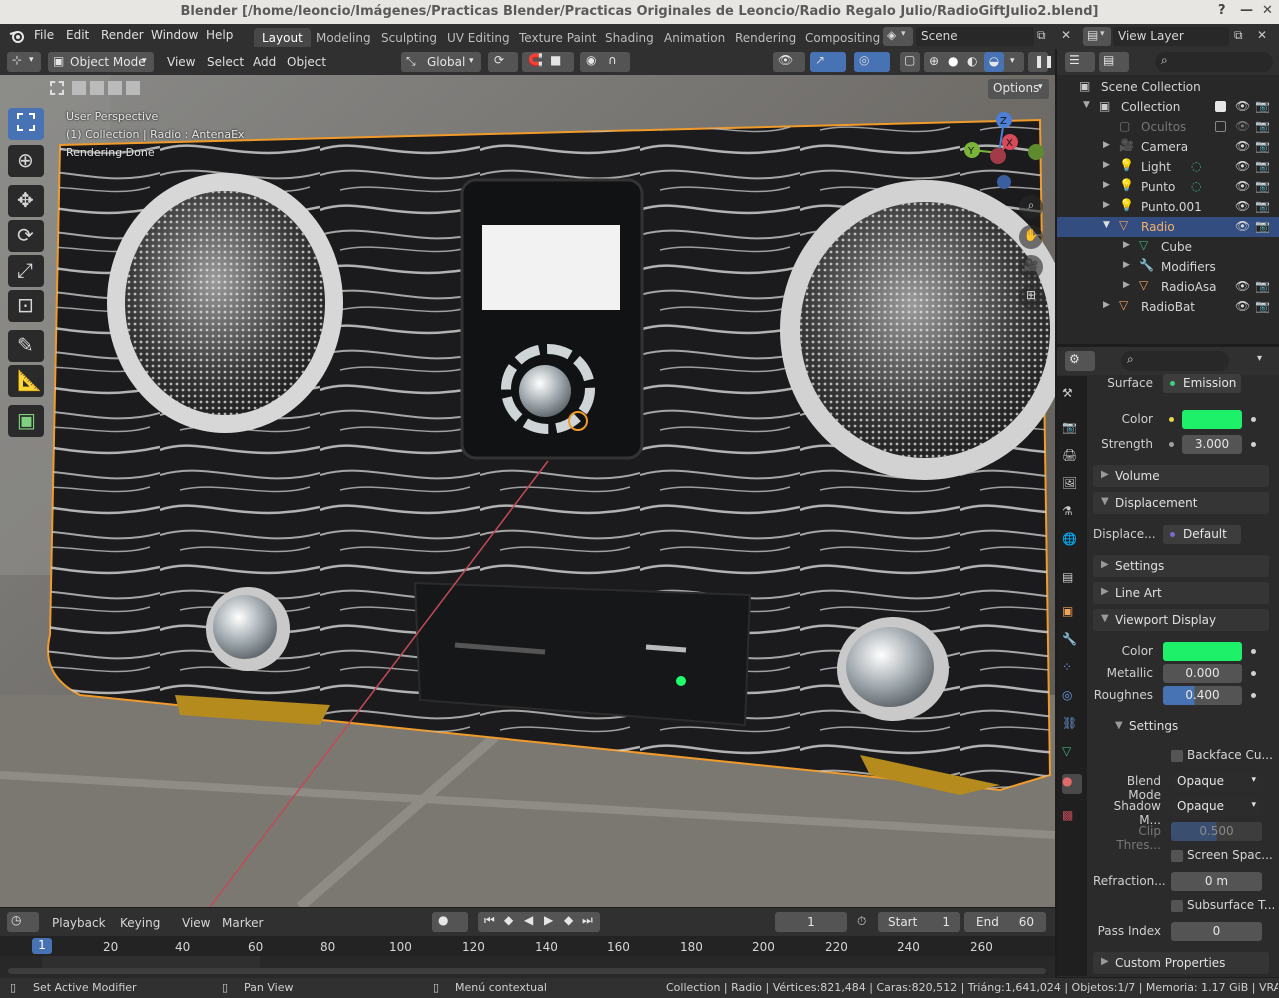 This screenshot has height=998, width=1279. Describe the element at coordinates (1031, 267) in the screenshot. I see `camera-view-icon: 🎥` at that location.